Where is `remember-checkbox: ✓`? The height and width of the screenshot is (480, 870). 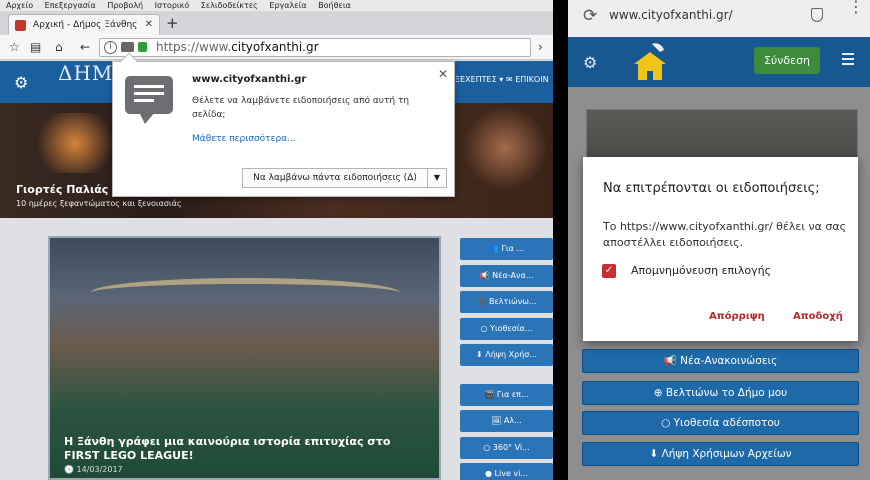
remember-checkbox: ✓ is located at coordinates (609, 271).